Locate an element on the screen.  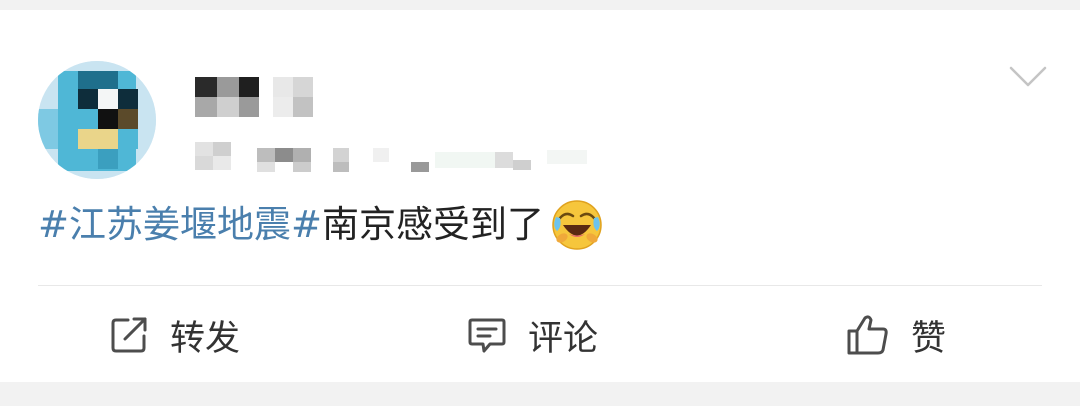
post-meta-redacted is located at coordinates (405, 156).